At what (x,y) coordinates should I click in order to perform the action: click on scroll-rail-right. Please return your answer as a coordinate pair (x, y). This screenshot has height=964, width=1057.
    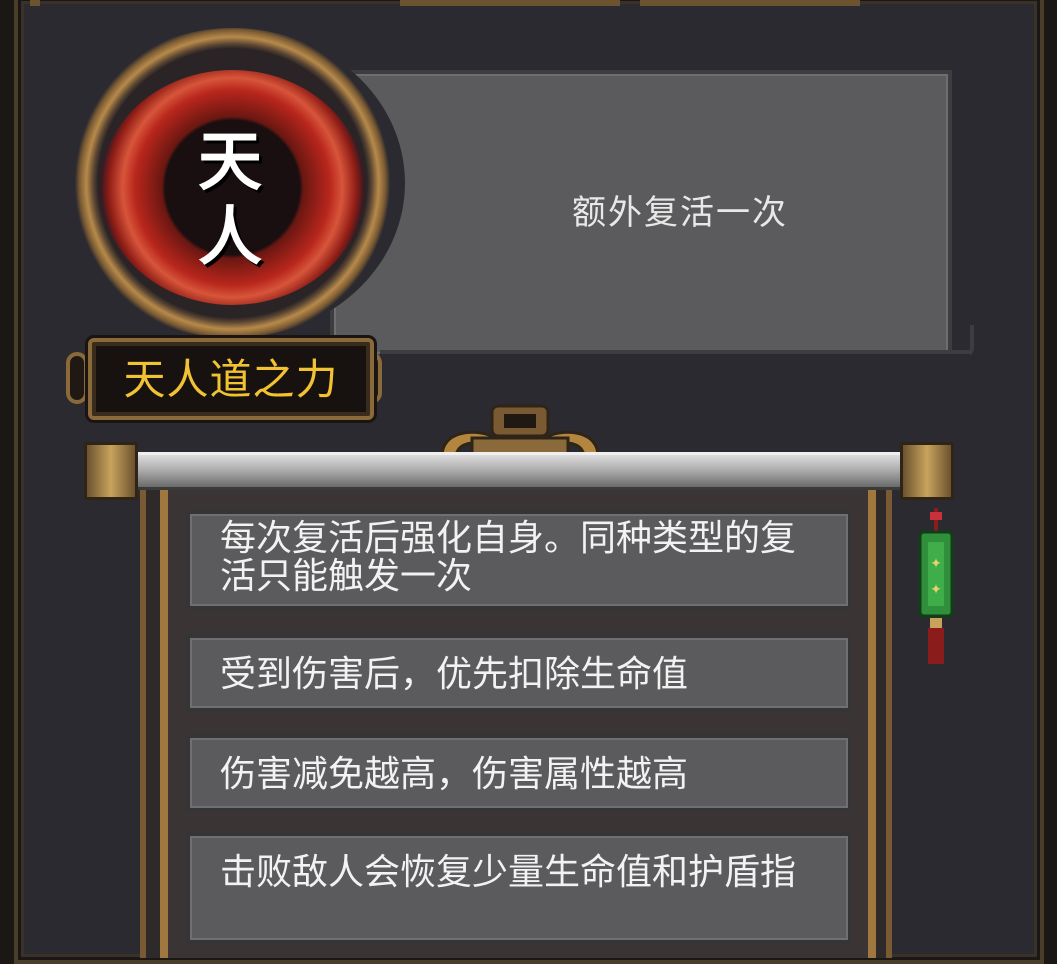
    Looking at the image, I should click on (872, 723).